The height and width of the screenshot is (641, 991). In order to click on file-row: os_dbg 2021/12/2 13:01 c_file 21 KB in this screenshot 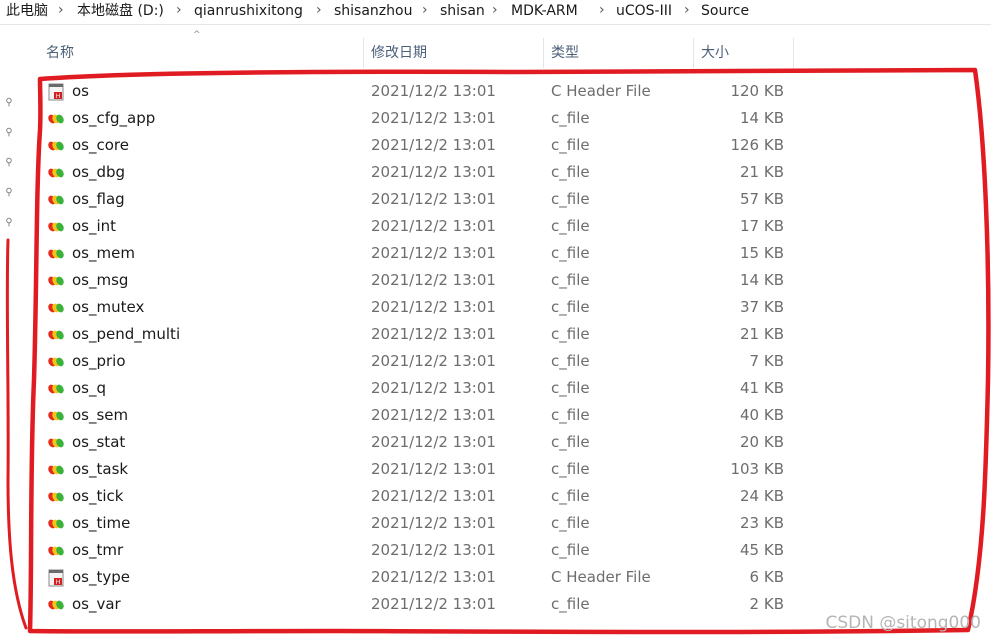, I will do `click(420, 172)`.